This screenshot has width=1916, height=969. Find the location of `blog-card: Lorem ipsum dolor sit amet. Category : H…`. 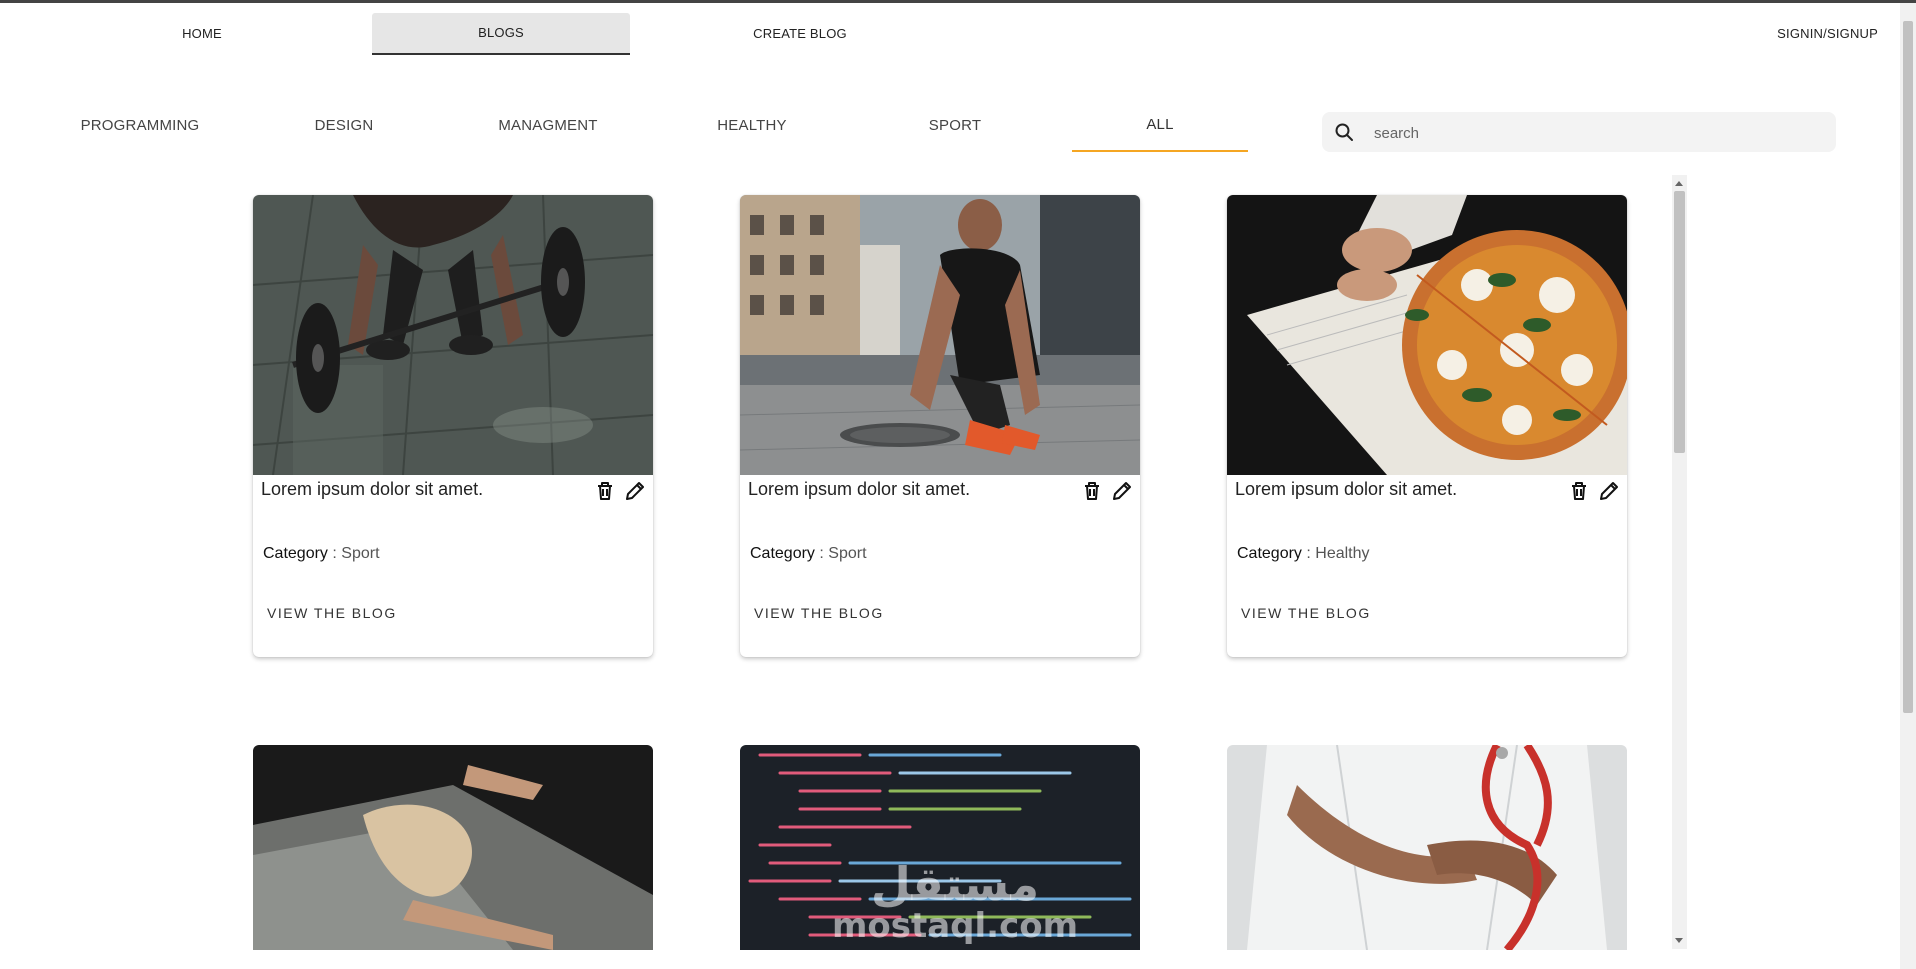

blog-card: Lorem ipsum dolor sit amet. Category : H… is located at coordinates (1427, 426).